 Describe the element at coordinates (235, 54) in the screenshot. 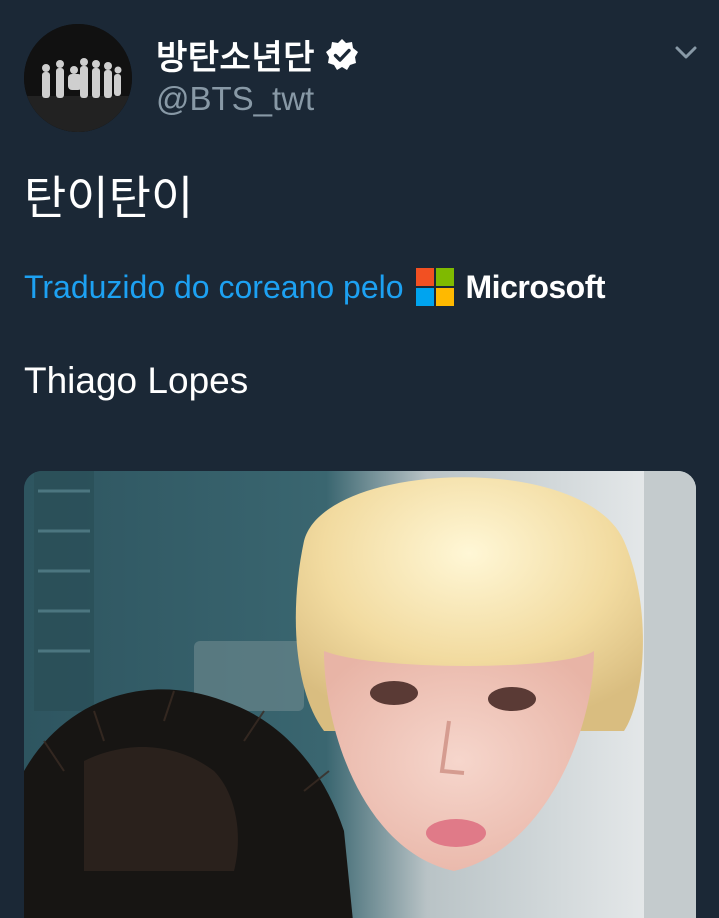

I see `author-display-name: 방탄소년단` at that location.